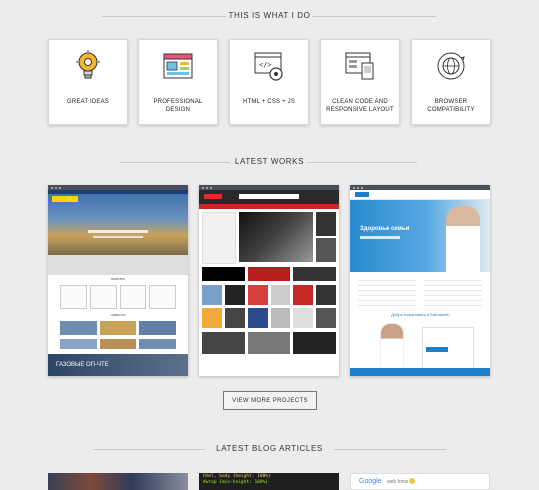  I want to click on section-title-services: THIS IS WHAT I DO, so click(269, 15).